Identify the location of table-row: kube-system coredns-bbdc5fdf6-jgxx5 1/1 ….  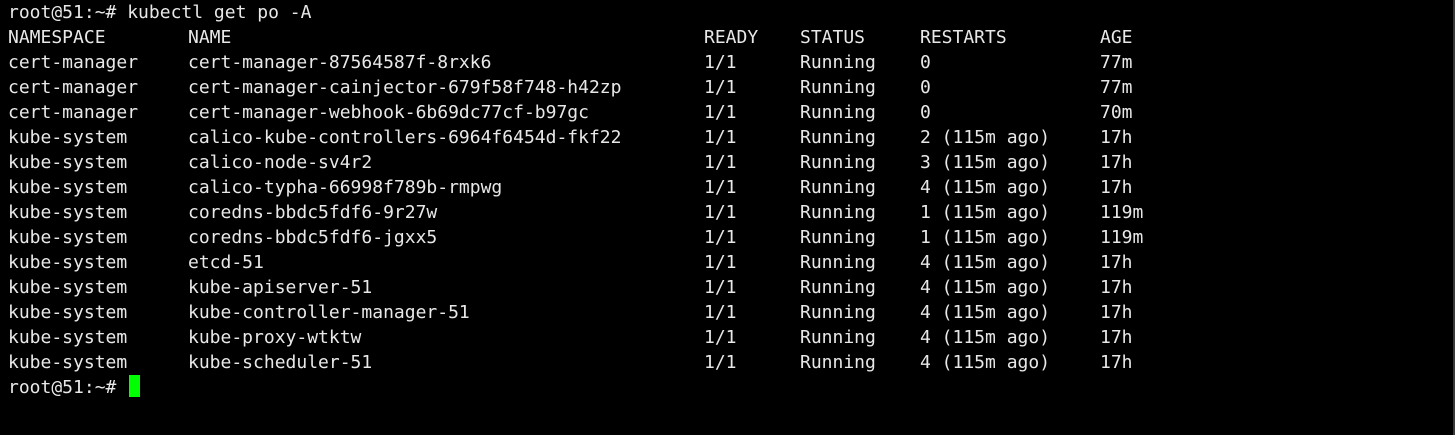
(730, 237).